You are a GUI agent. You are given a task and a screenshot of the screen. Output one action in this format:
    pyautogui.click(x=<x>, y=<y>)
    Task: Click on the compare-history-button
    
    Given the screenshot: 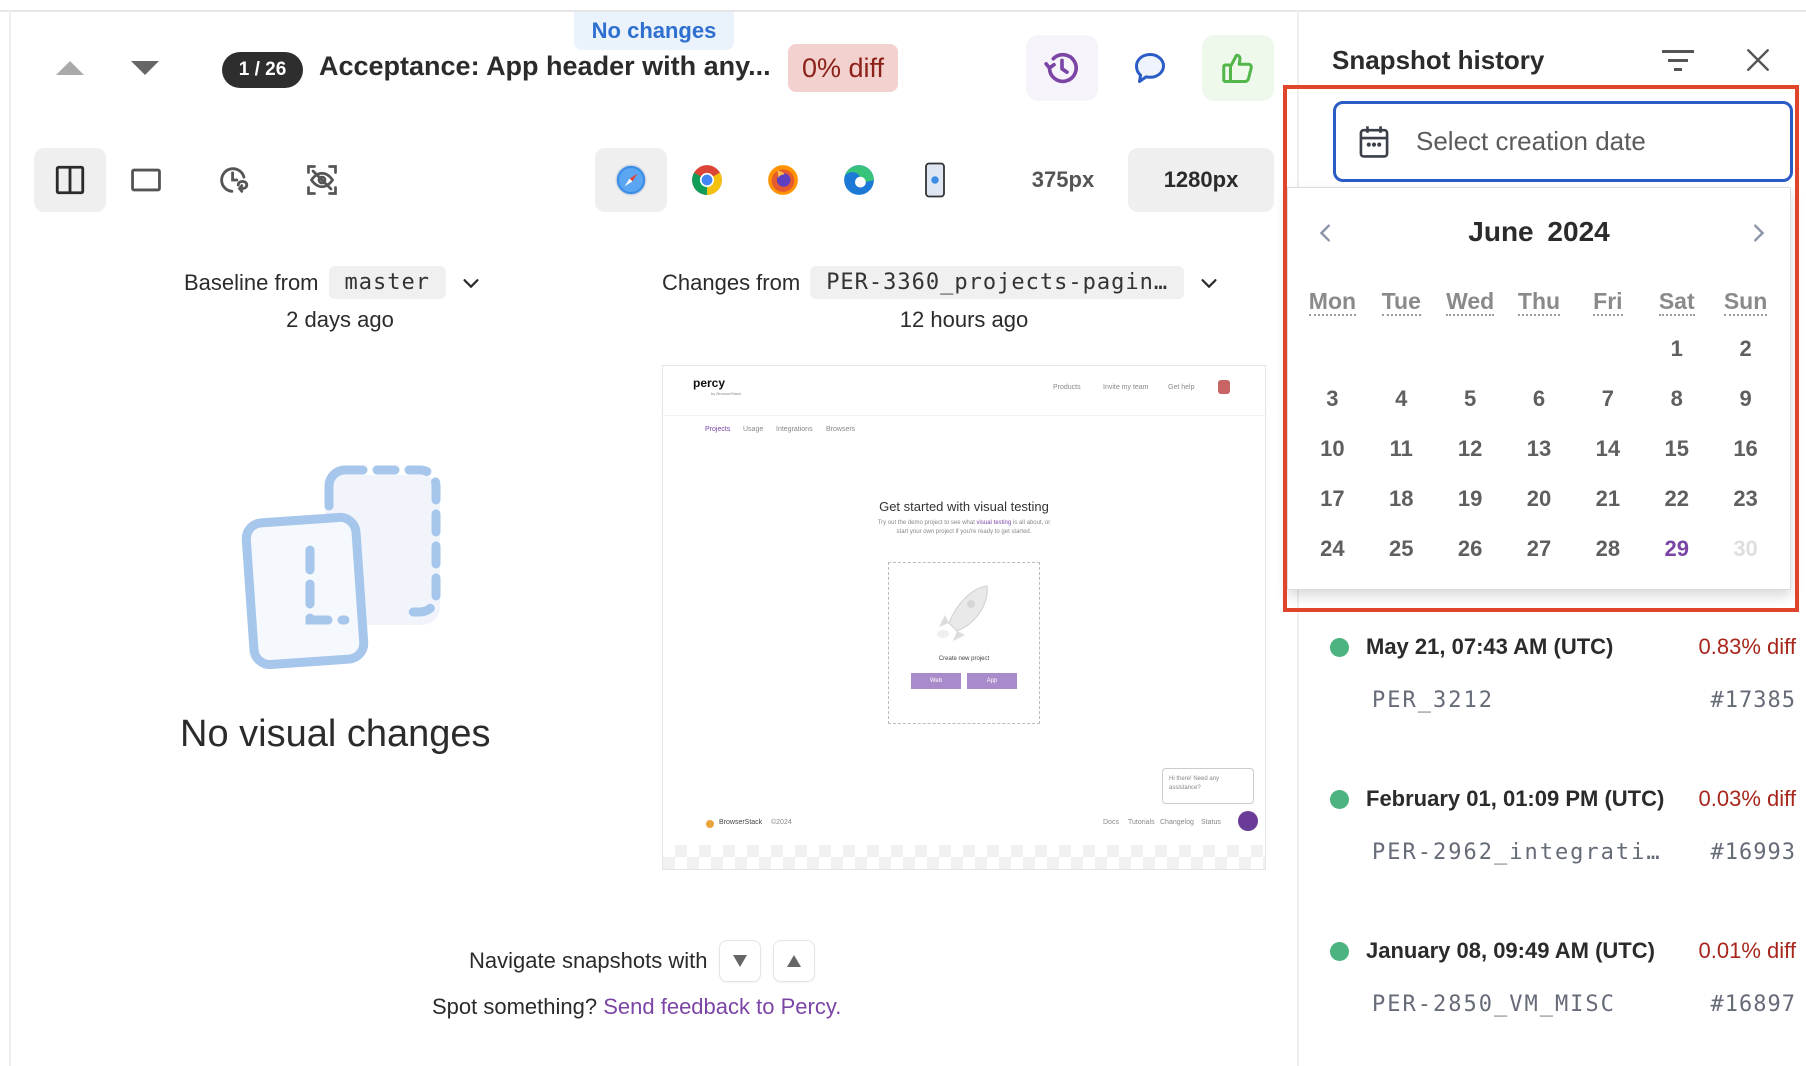 What is the action you would take?
    pyautogui.click(x=234, y=180)
    